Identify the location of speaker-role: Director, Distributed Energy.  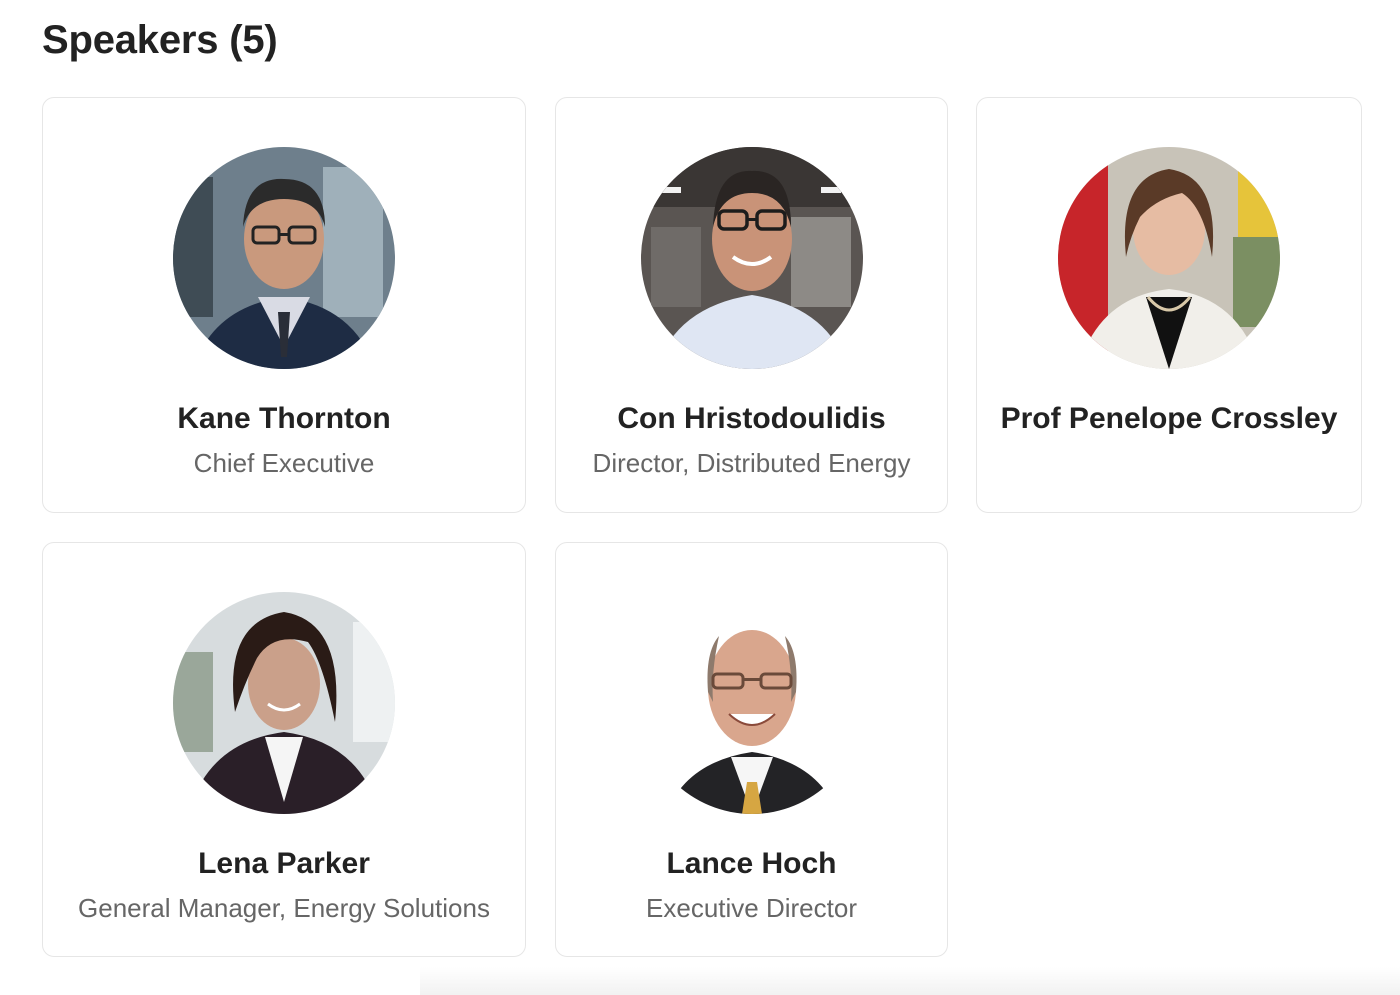
(751, 463).